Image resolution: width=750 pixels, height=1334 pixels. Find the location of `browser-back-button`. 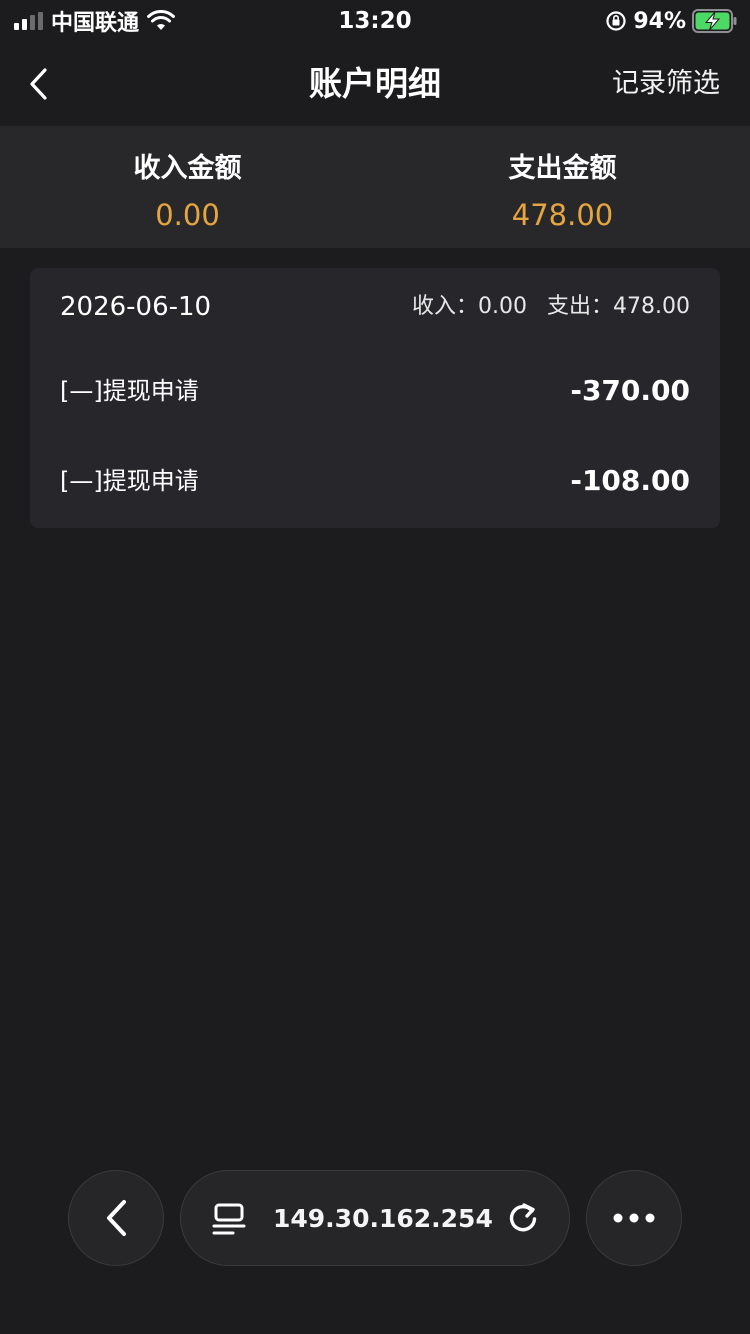

browser-back-button is located at coordinates (116, 1218).